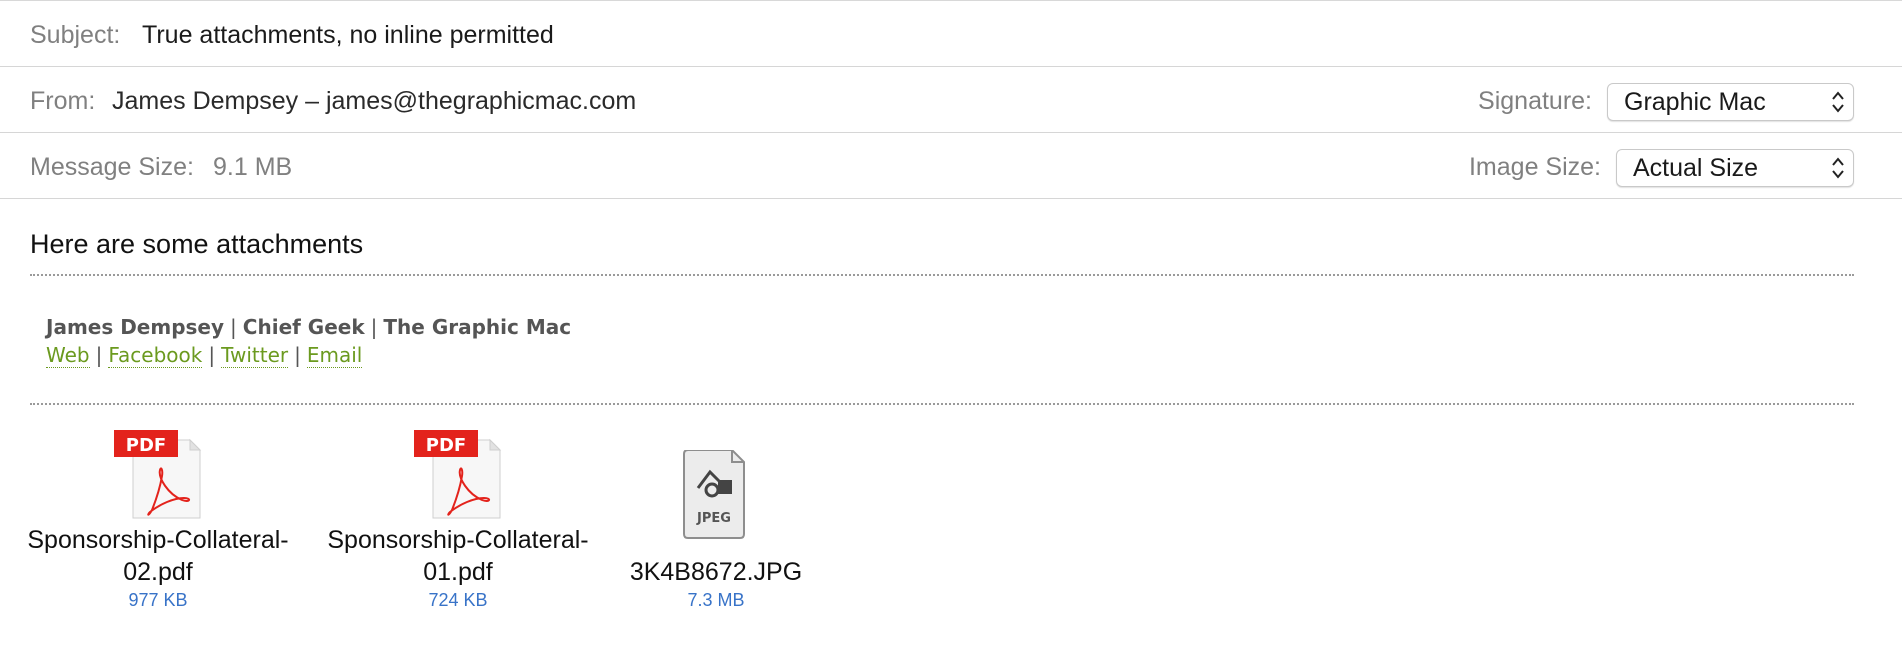 The image size is (1902, 668). What do you see at coordinates (716, 600) in the screenshot?
I see `attachment-size: 7.3 MB` at bounding box center [716, 600].